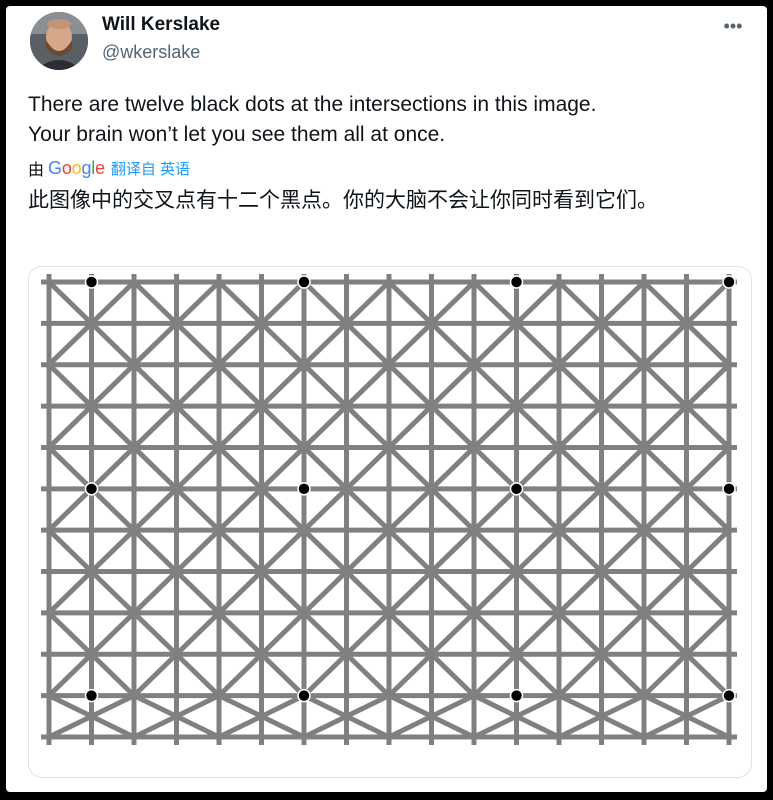 The height and width of the screenshot is (800, 773). I want to click on avatar-photo, so click(59, 41).